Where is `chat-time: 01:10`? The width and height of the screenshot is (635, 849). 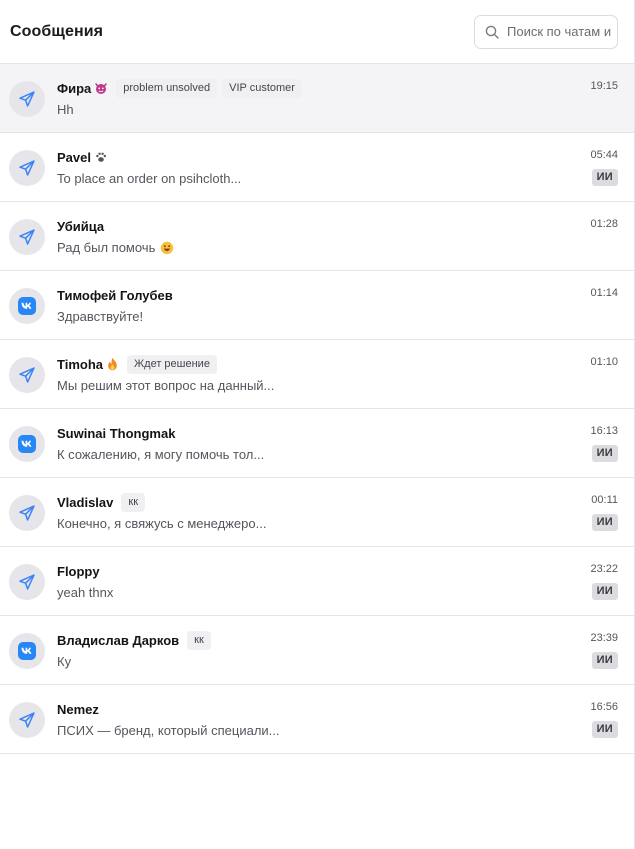 chat-time: 01:10 is located at coordinates (604, 362).